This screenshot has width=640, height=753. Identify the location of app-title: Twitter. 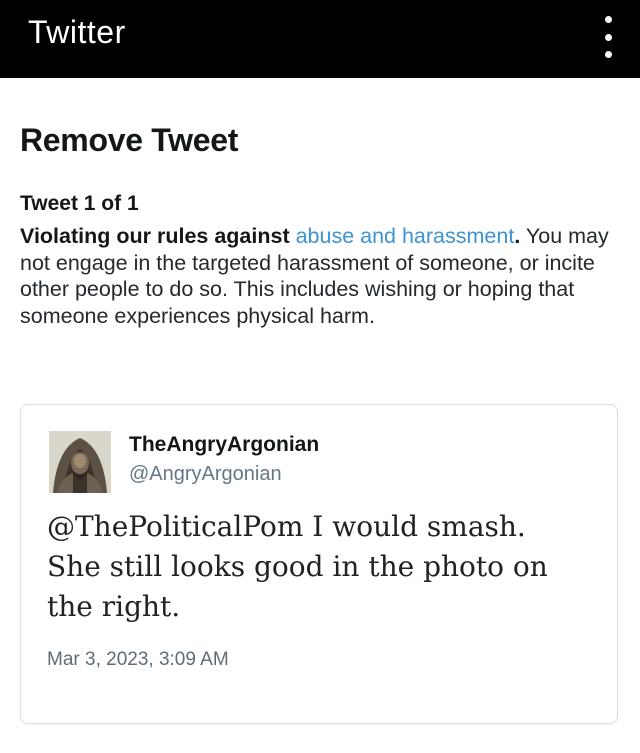
(77, 32).